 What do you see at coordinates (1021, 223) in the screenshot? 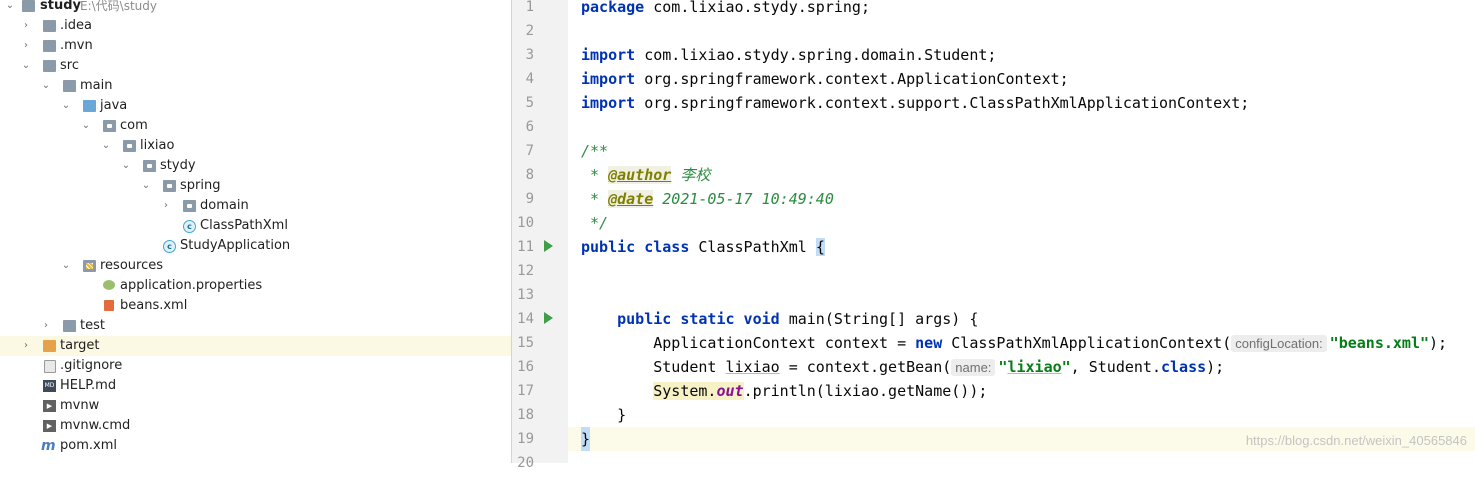
I see `code-line: */` at bounding box center [1021, 223].